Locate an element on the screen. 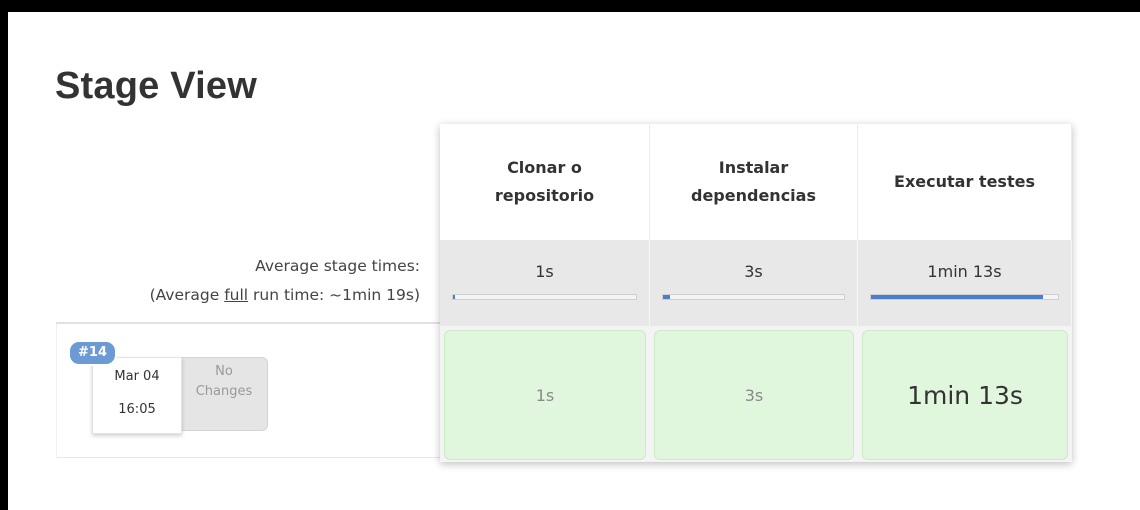 The height and width of the screenshot is (510, 1140). full-run-word: full is located at coordinates (236, 295).